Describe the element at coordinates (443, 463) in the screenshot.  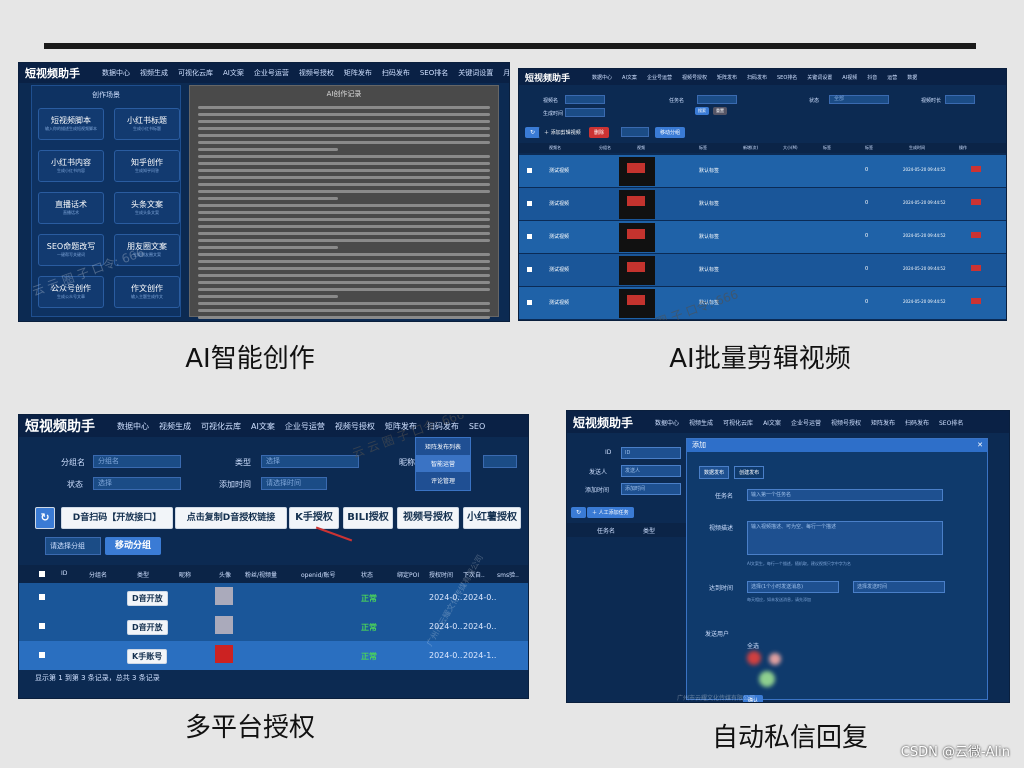
I see `dropdown-item-ops: 智能运营` at that location.